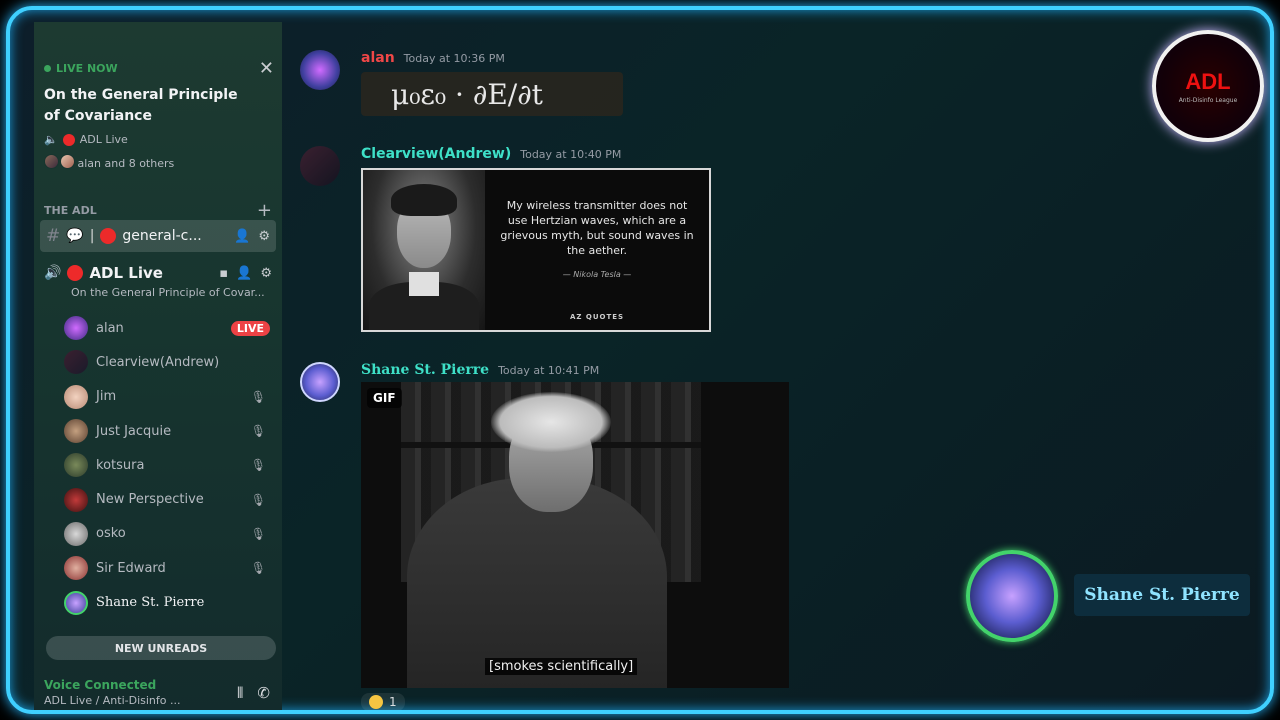 Image resolution: width=1280 pixels, height=720 pixels. I want to click on noise-suppression-icon: ⦀, so click(240, 693).